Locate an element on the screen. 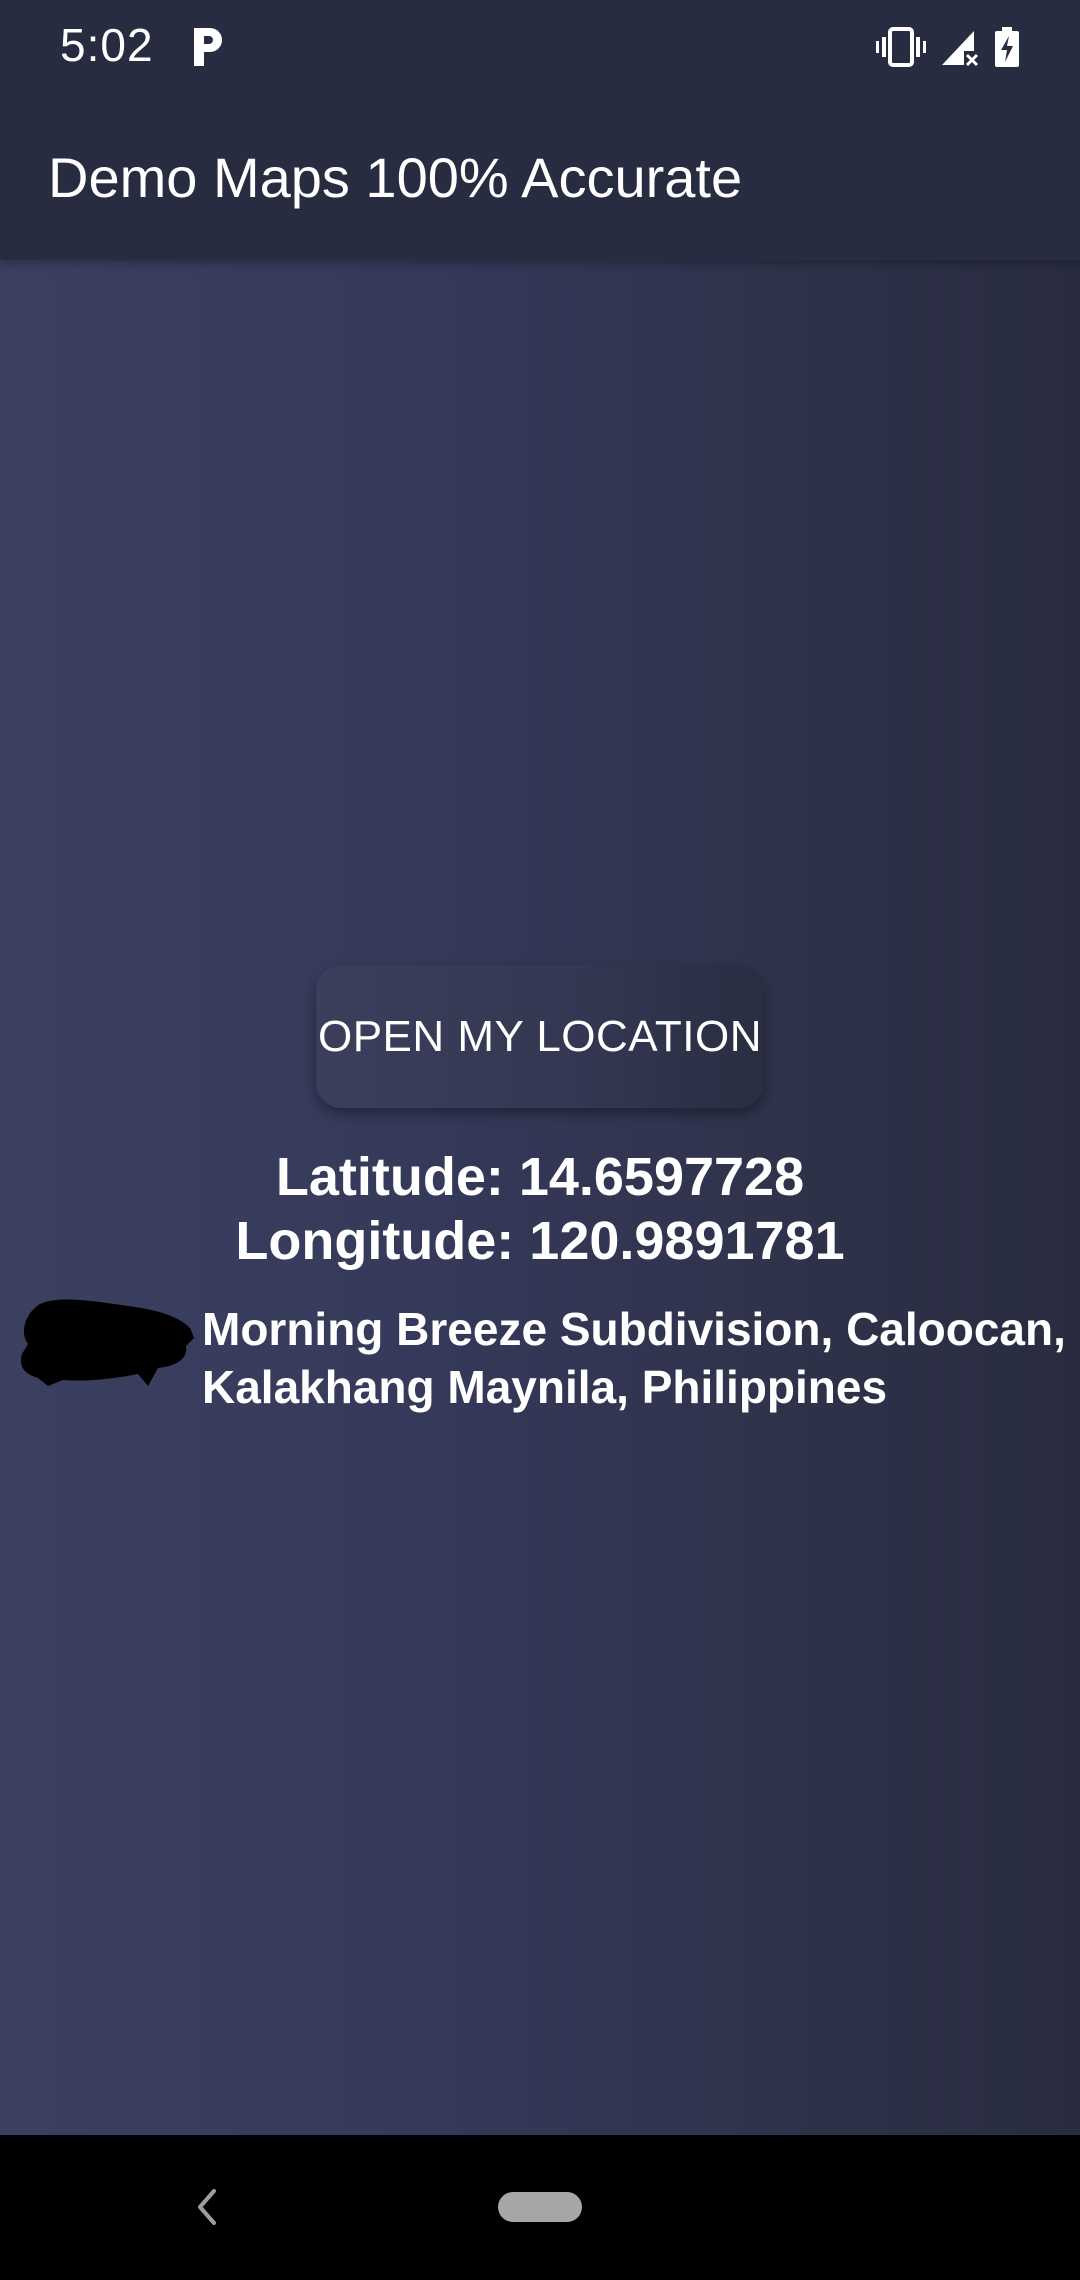 This screenshot has height=2280, width=1080. open-my-location-button: OPEN MY LOCATION is located at coordinates (540, 1036).